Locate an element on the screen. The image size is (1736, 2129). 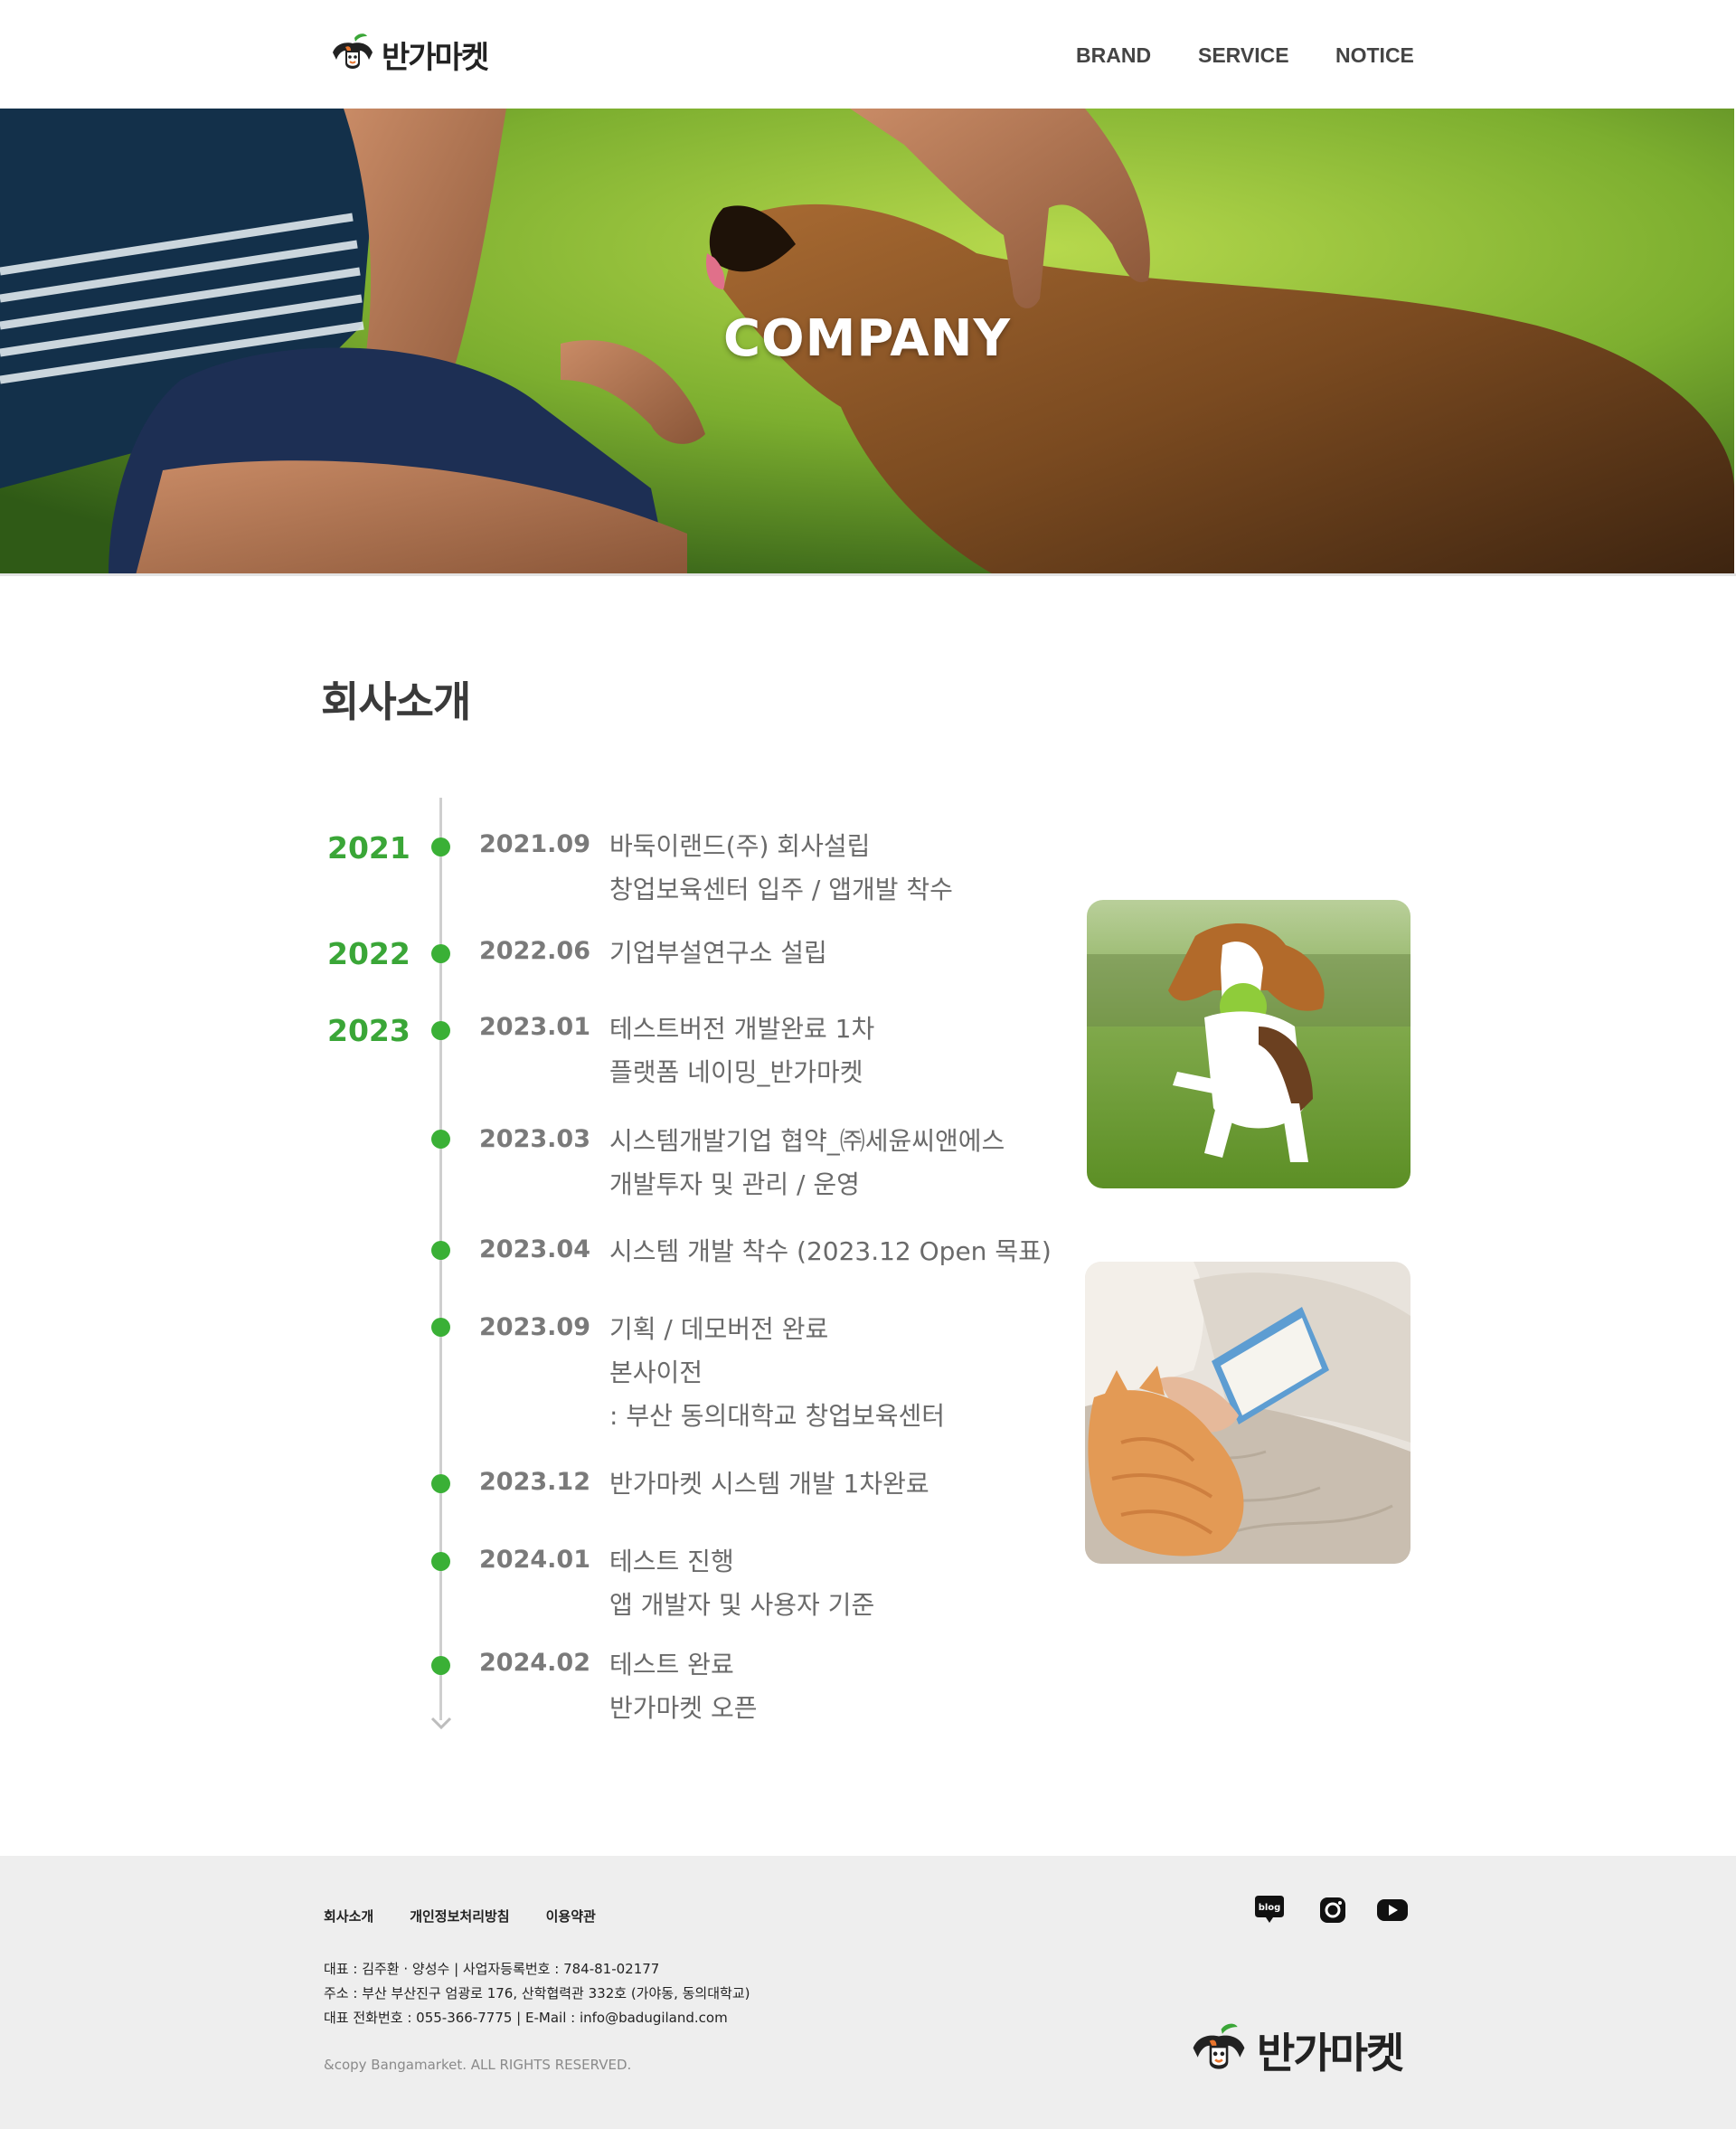
entry-line: 시스템개발기업 협약_㈜세윤씨앤에스 is located at coordinates (807, 1141).